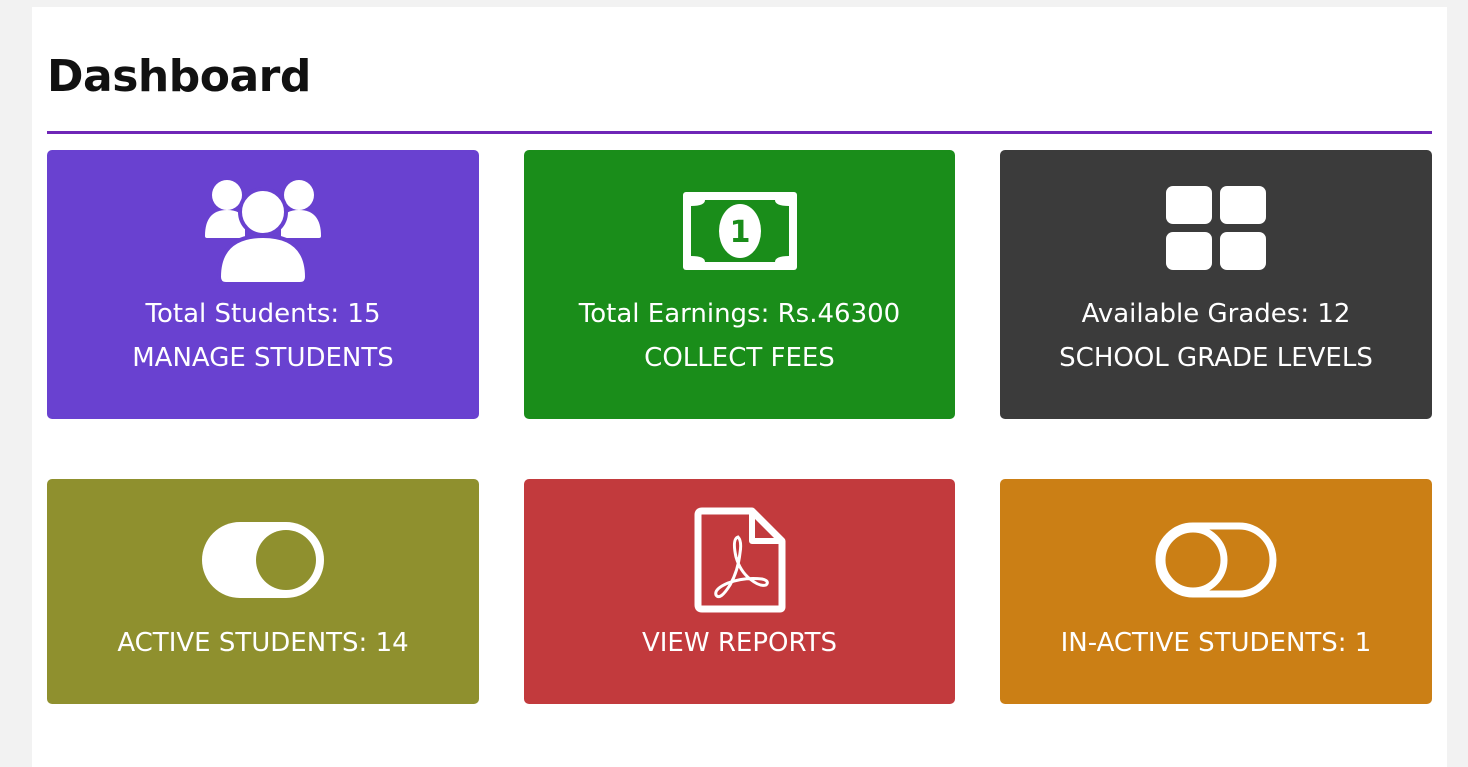 The image size is (1468, 767). I want to click on page-title: Dashboard, so click(179, 76).